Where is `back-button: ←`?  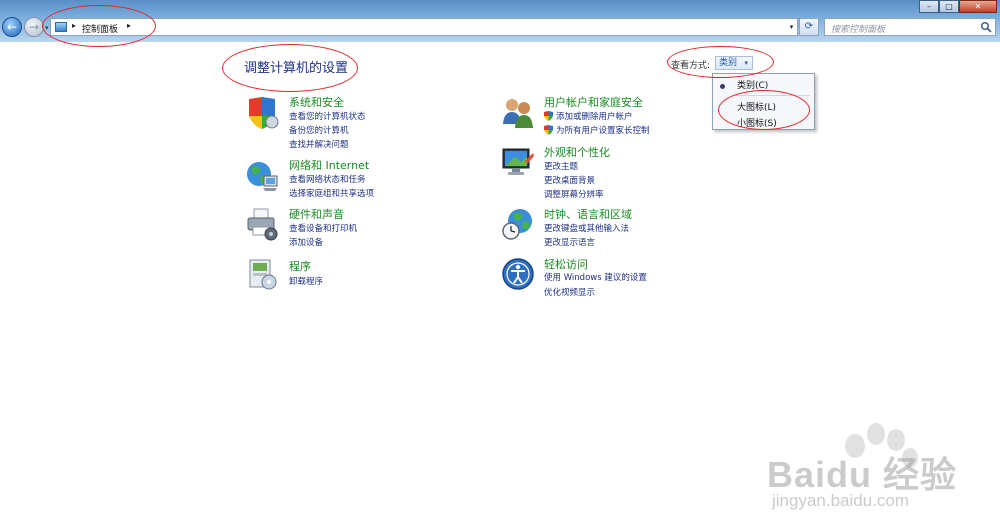
back-button: ← is located at coordinates (12, 27).